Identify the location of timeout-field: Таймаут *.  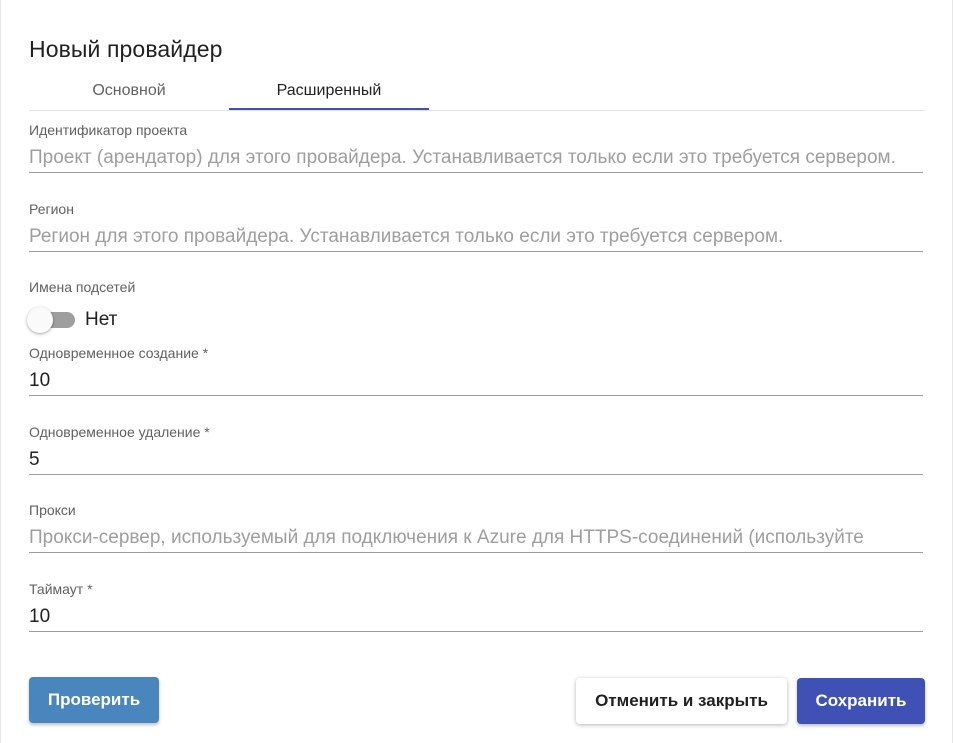
(476, 606).